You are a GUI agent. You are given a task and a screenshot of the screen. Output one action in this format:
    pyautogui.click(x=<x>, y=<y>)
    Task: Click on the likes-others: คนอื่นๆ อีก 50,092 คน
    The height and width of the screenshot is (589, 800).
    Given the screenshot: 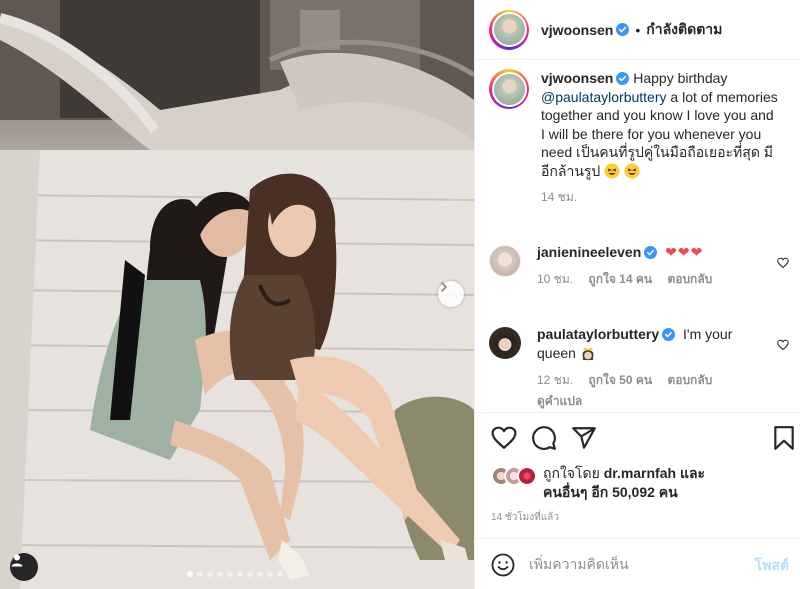 What is the action you would take?
    pyautogui.click(x=610, y=492)
    